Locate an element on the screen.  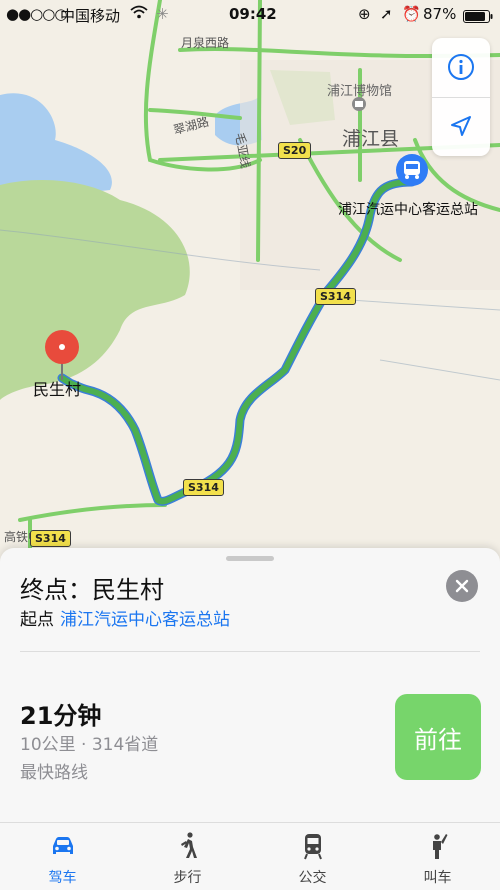
bus-station-label: 浦江汽运中心客运总站 is located at coordinates (408, 210).